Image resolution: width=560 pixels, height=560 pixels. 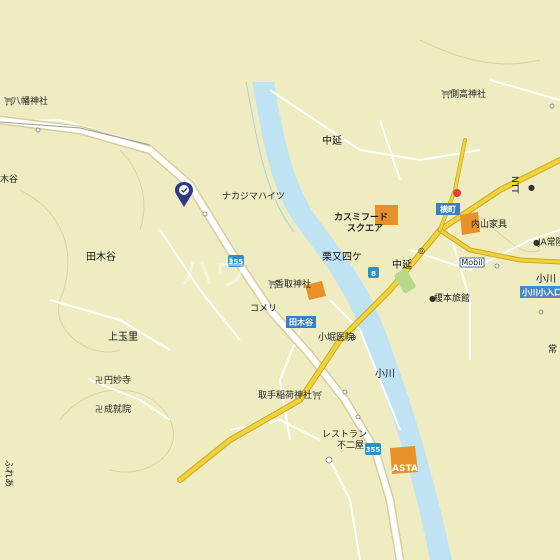 I want to click on svg-text: 田木谷, so click(x=301, y=322).